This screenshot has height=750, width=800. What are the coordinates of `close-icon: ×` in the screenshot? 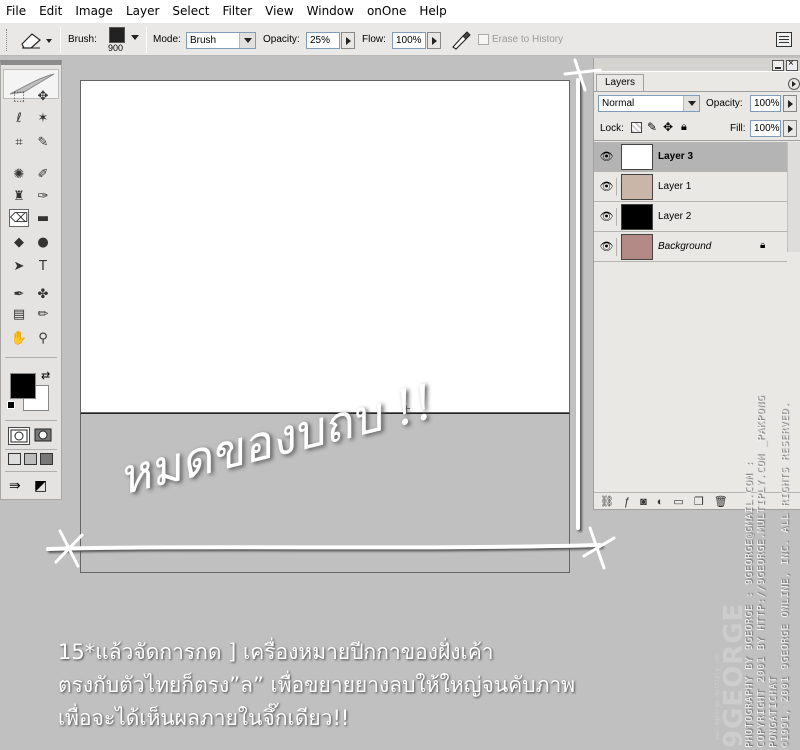 It's located at (792, 64).